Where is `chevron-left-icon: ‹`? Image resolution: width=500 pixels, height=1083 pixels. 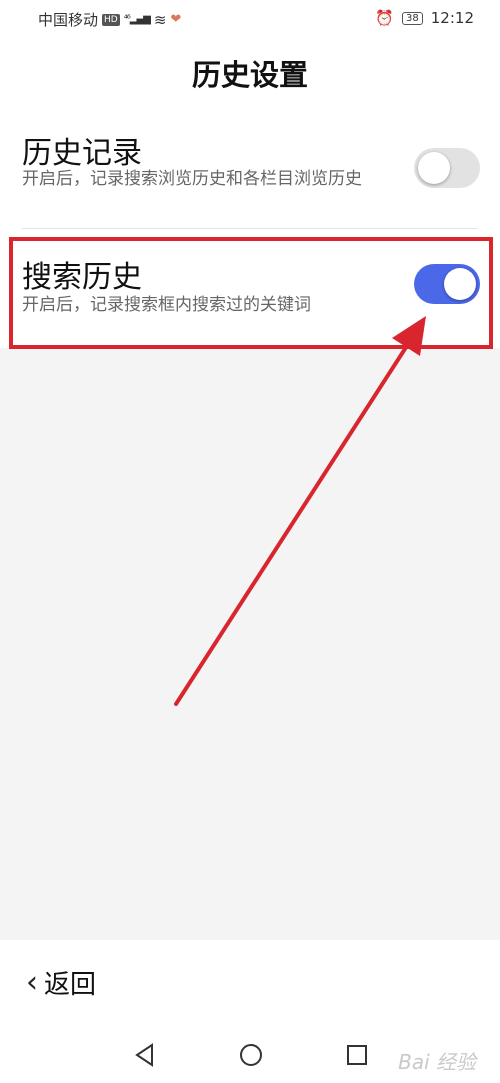
chevron-left-icon: ‹ is located at coordinates (32, 982).